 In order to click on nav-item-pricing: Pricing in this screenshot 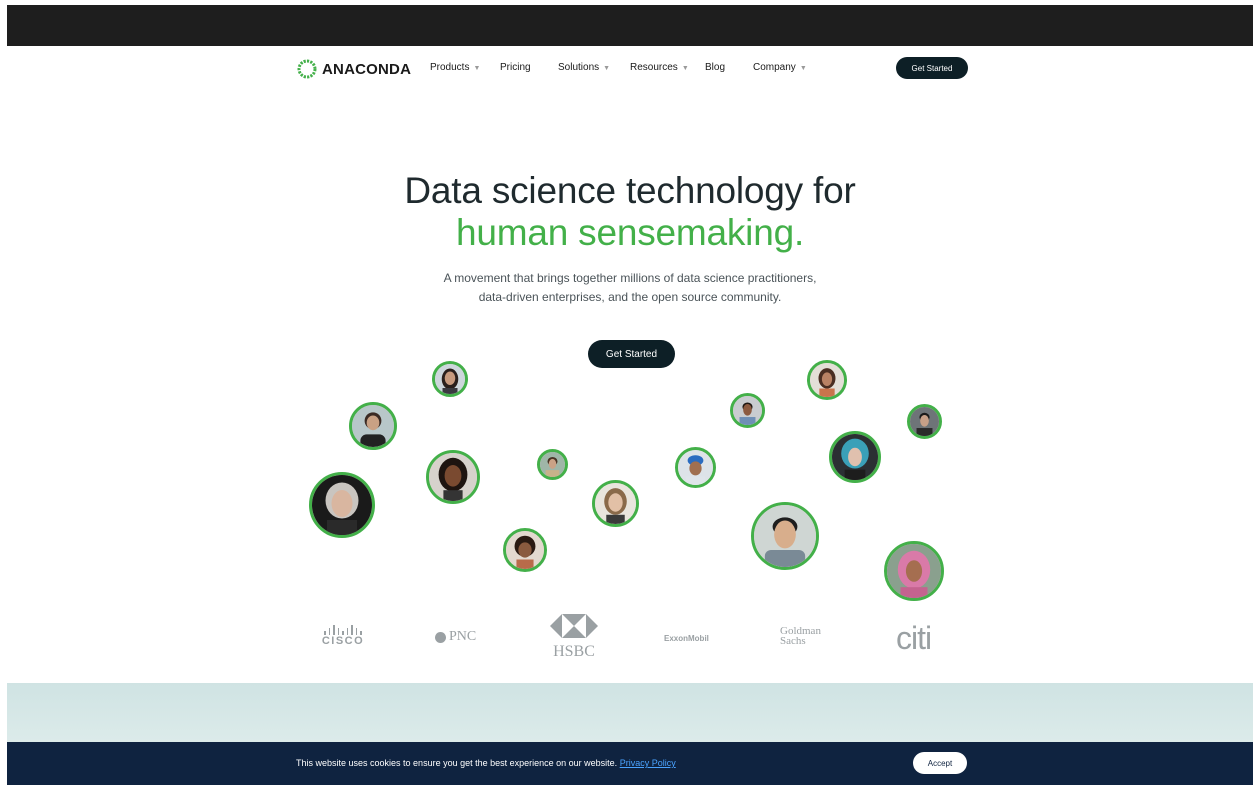, I will do `click(529, 67)`.